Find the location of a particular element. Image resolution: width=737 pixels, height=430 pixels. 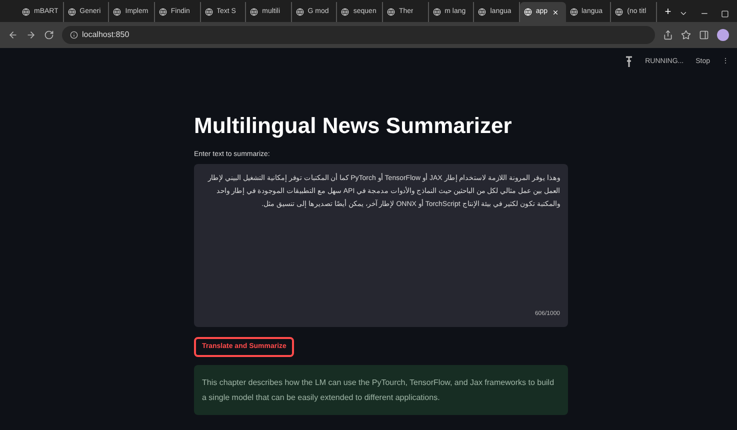

new-tab-button: + is located at coordinates (668, 12).